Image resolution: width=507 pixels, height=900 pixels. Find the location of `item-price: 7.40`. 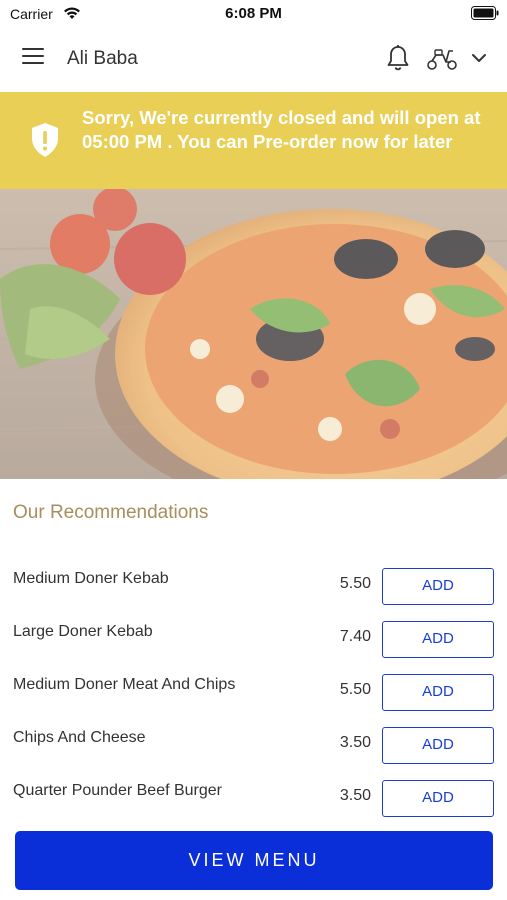

item-price: 7.40 is located at coordinates (355, 636).